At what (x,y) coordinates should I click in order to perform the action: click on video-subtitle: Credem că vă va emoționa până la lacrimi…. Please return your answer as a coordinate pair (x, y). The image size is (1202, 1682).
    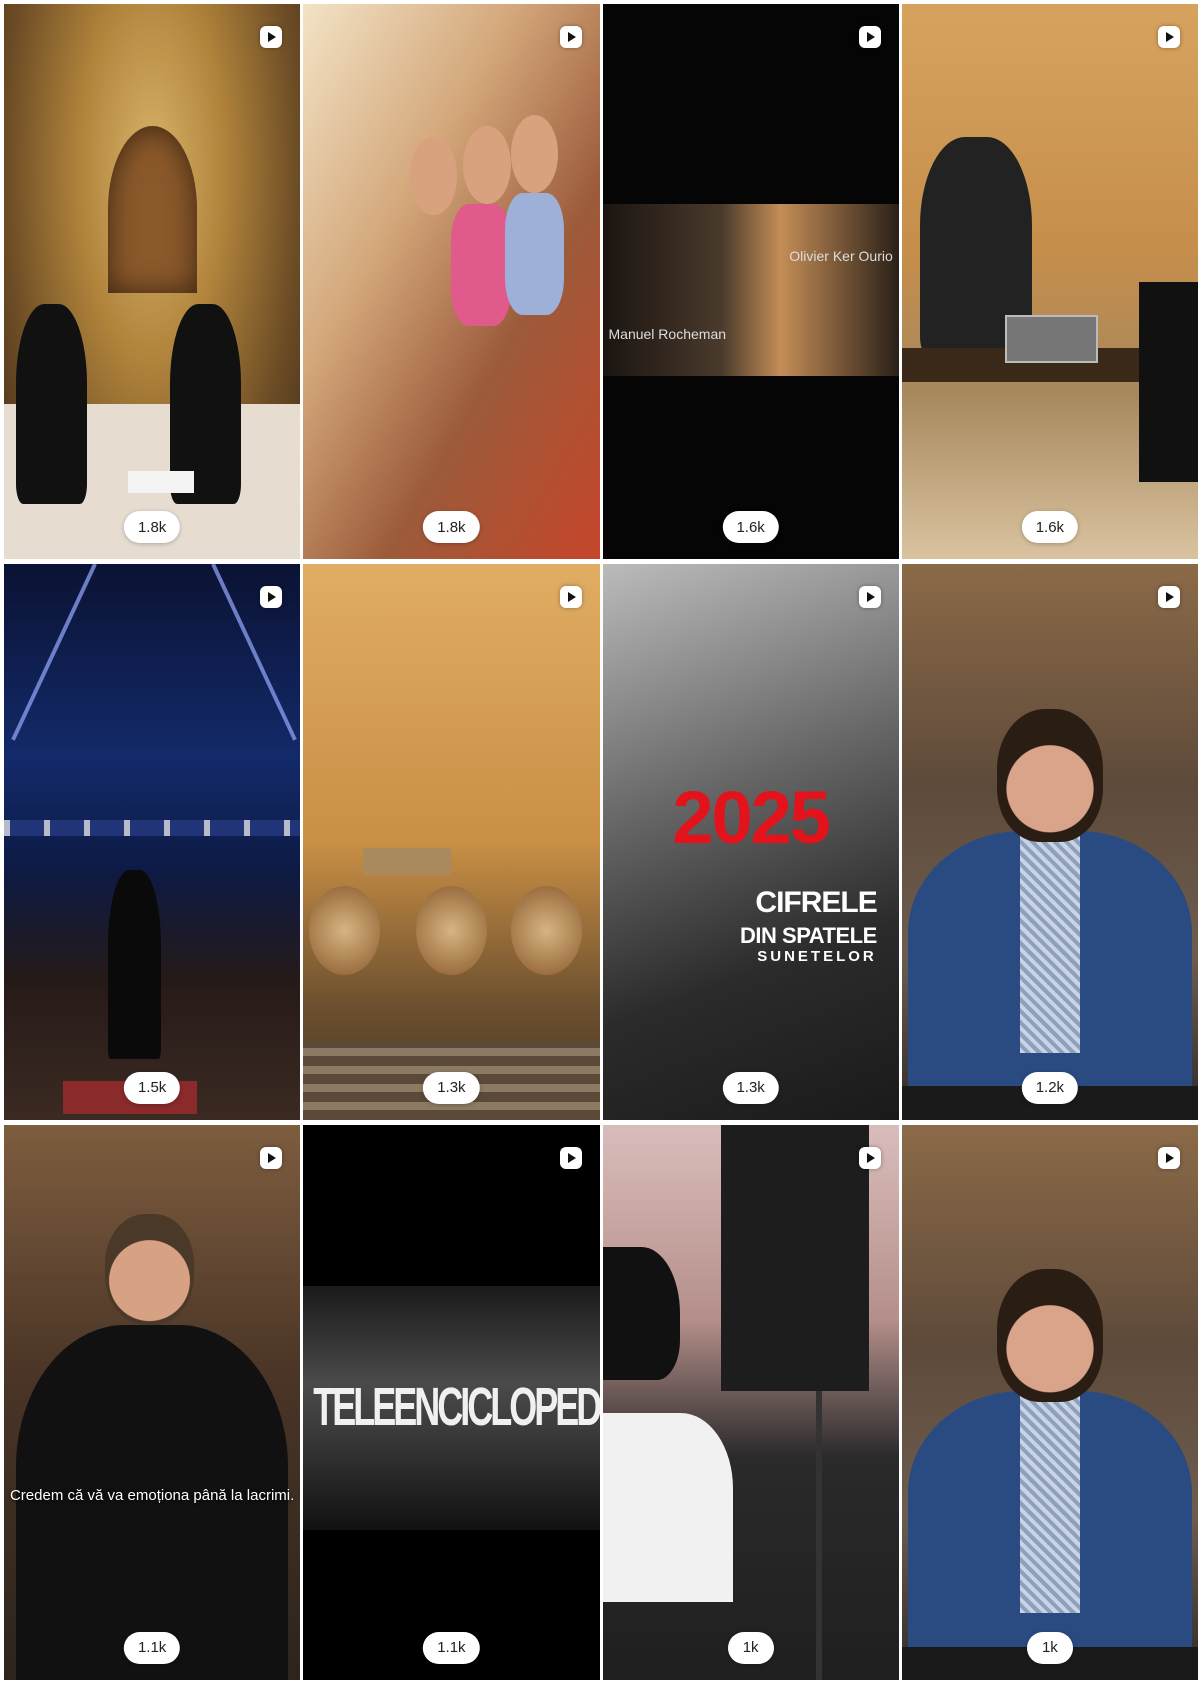
    Looking at the image, I should click on (152, 1495).